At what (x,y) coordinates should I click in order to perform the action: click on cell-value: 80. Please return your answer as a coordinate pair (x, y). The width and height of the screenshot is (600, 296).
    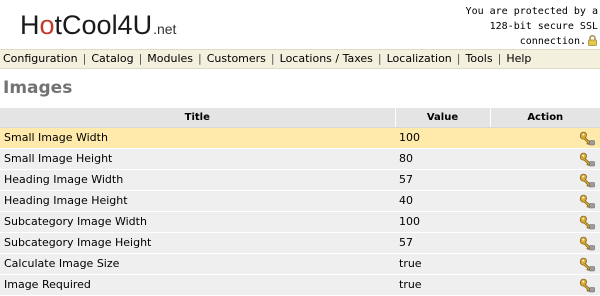
    Looking at the image, I should click on (442, 159).